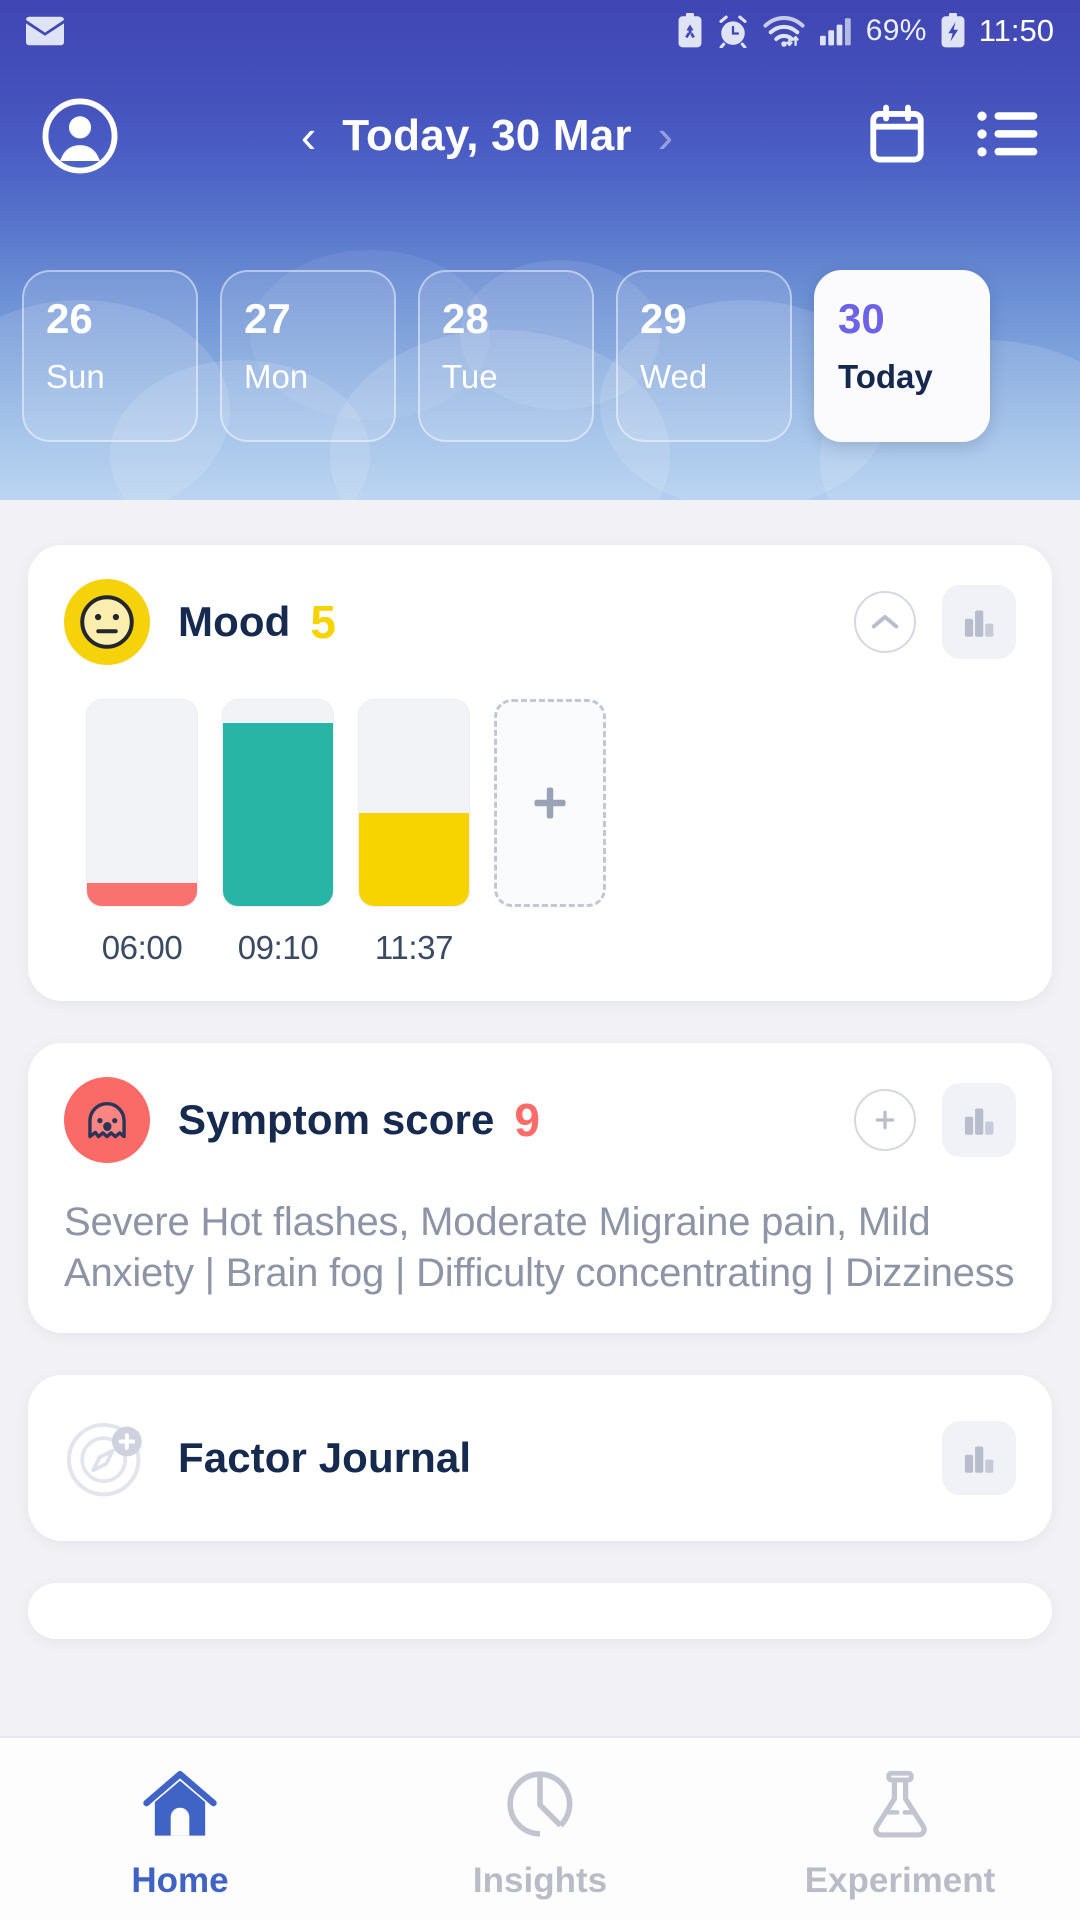 This screenshot has width=1080, height=1920. What do you see at coordinates (180, 1880) in the screenshot?
I see `nav-label-home: Home` at bounding box center [180, 1880].